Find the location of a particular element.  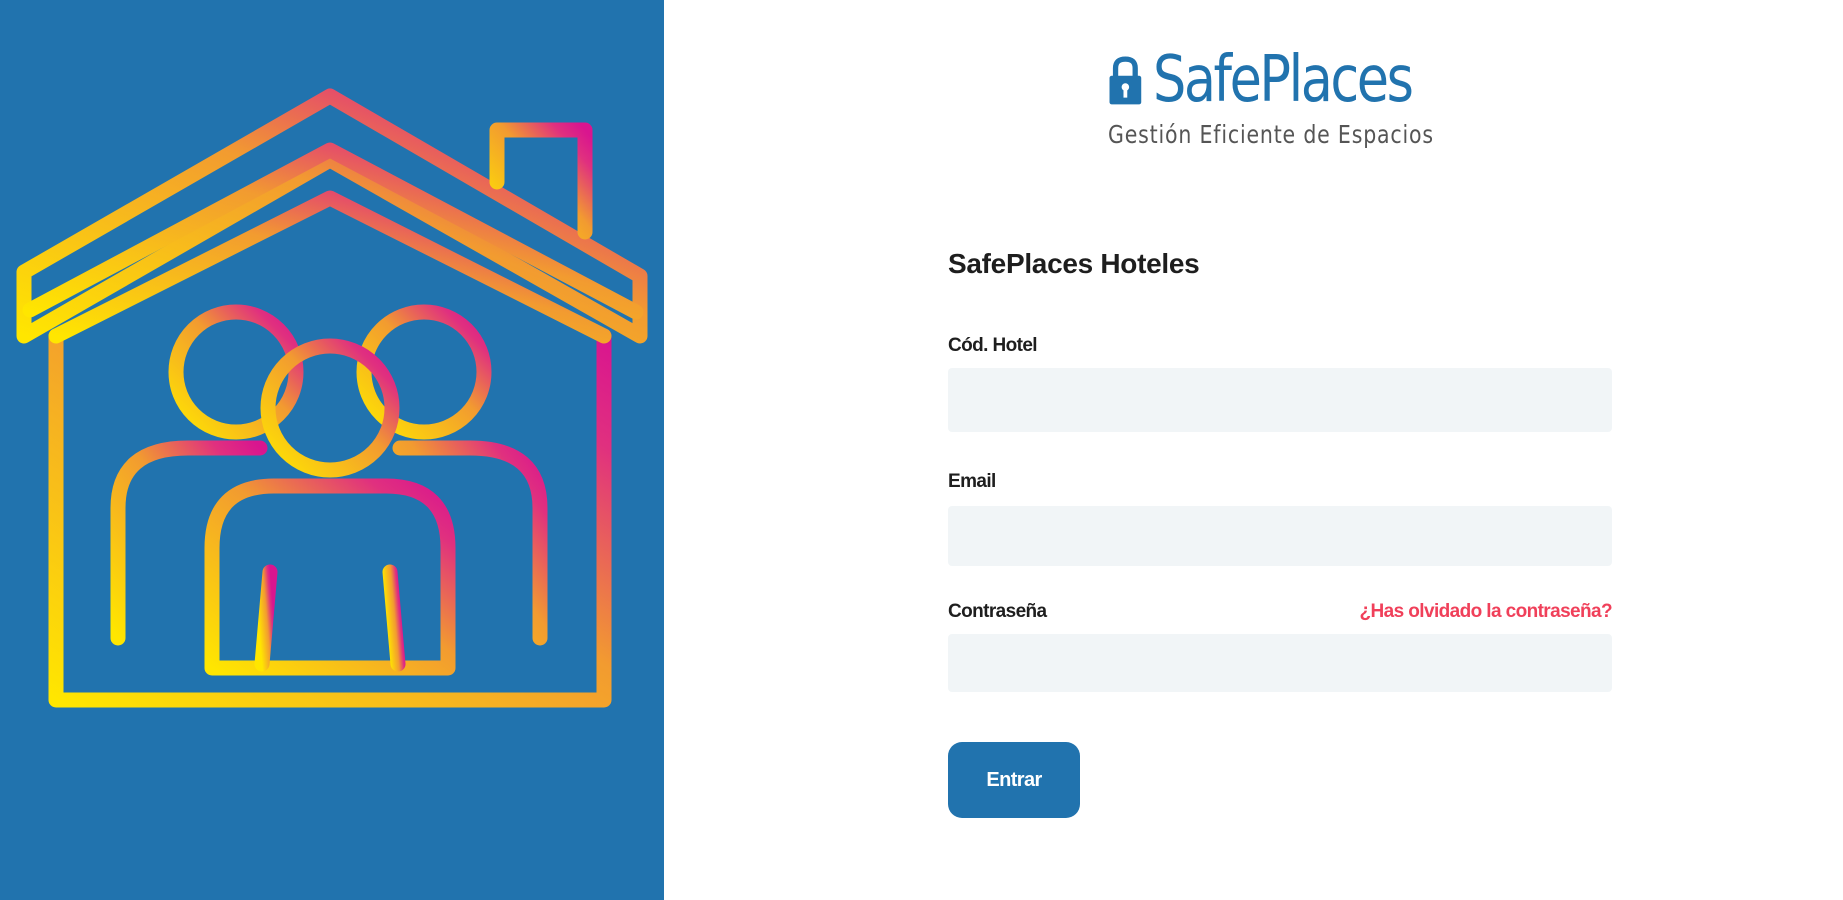

hotel-code-label: Cód. Hotel is located at coordinates (993, 345).